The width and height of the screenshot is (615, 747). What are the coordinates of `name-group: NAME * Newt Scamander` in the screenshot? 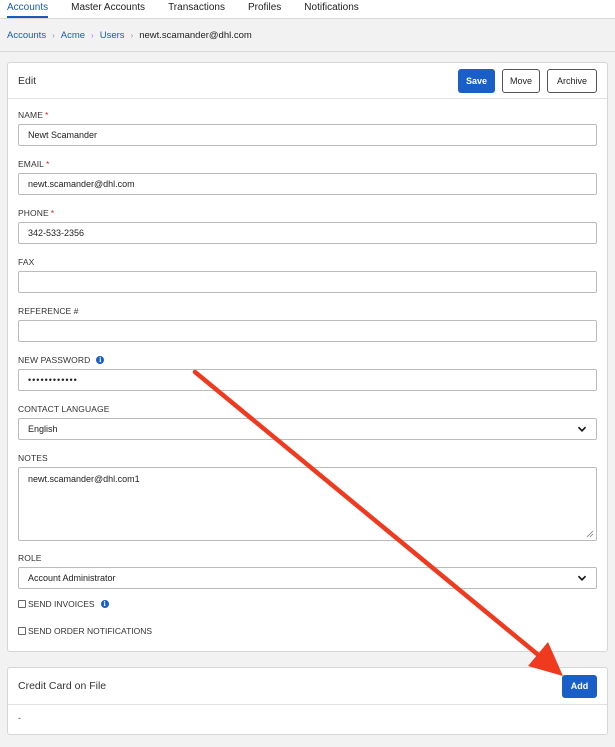 It's located at (307, 127).